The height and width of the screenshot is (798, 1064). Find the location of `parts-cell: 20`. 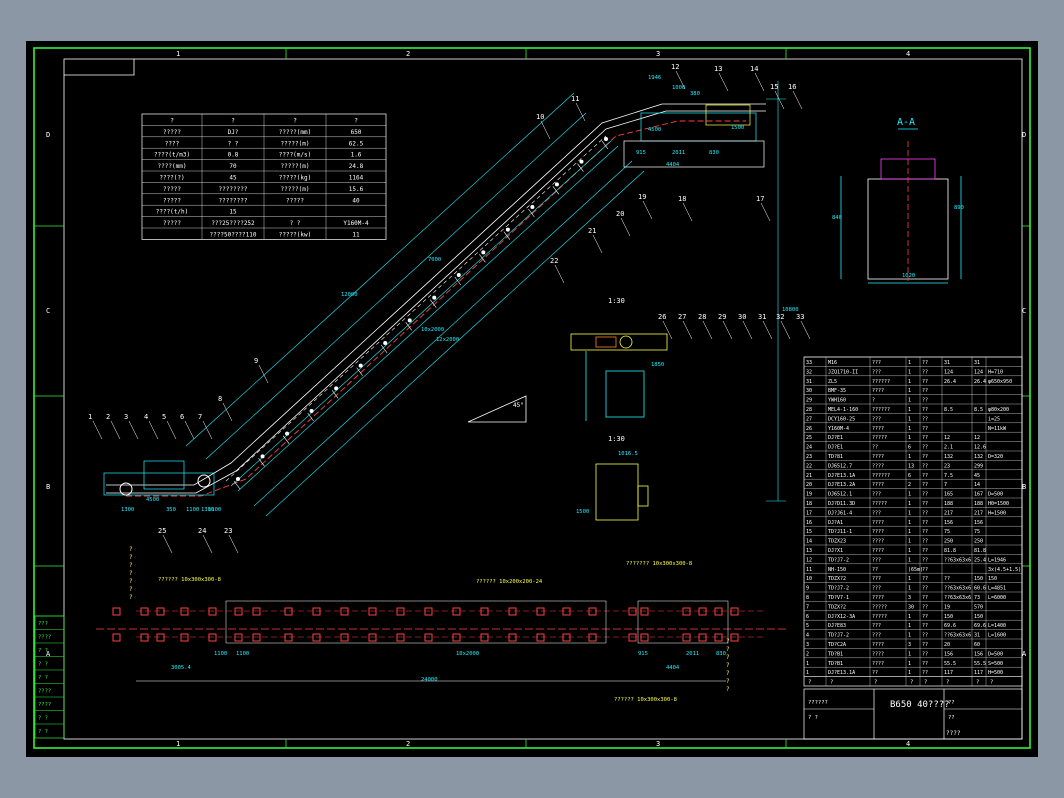

parts-cell: 20 is located at coordinates (809, 485).